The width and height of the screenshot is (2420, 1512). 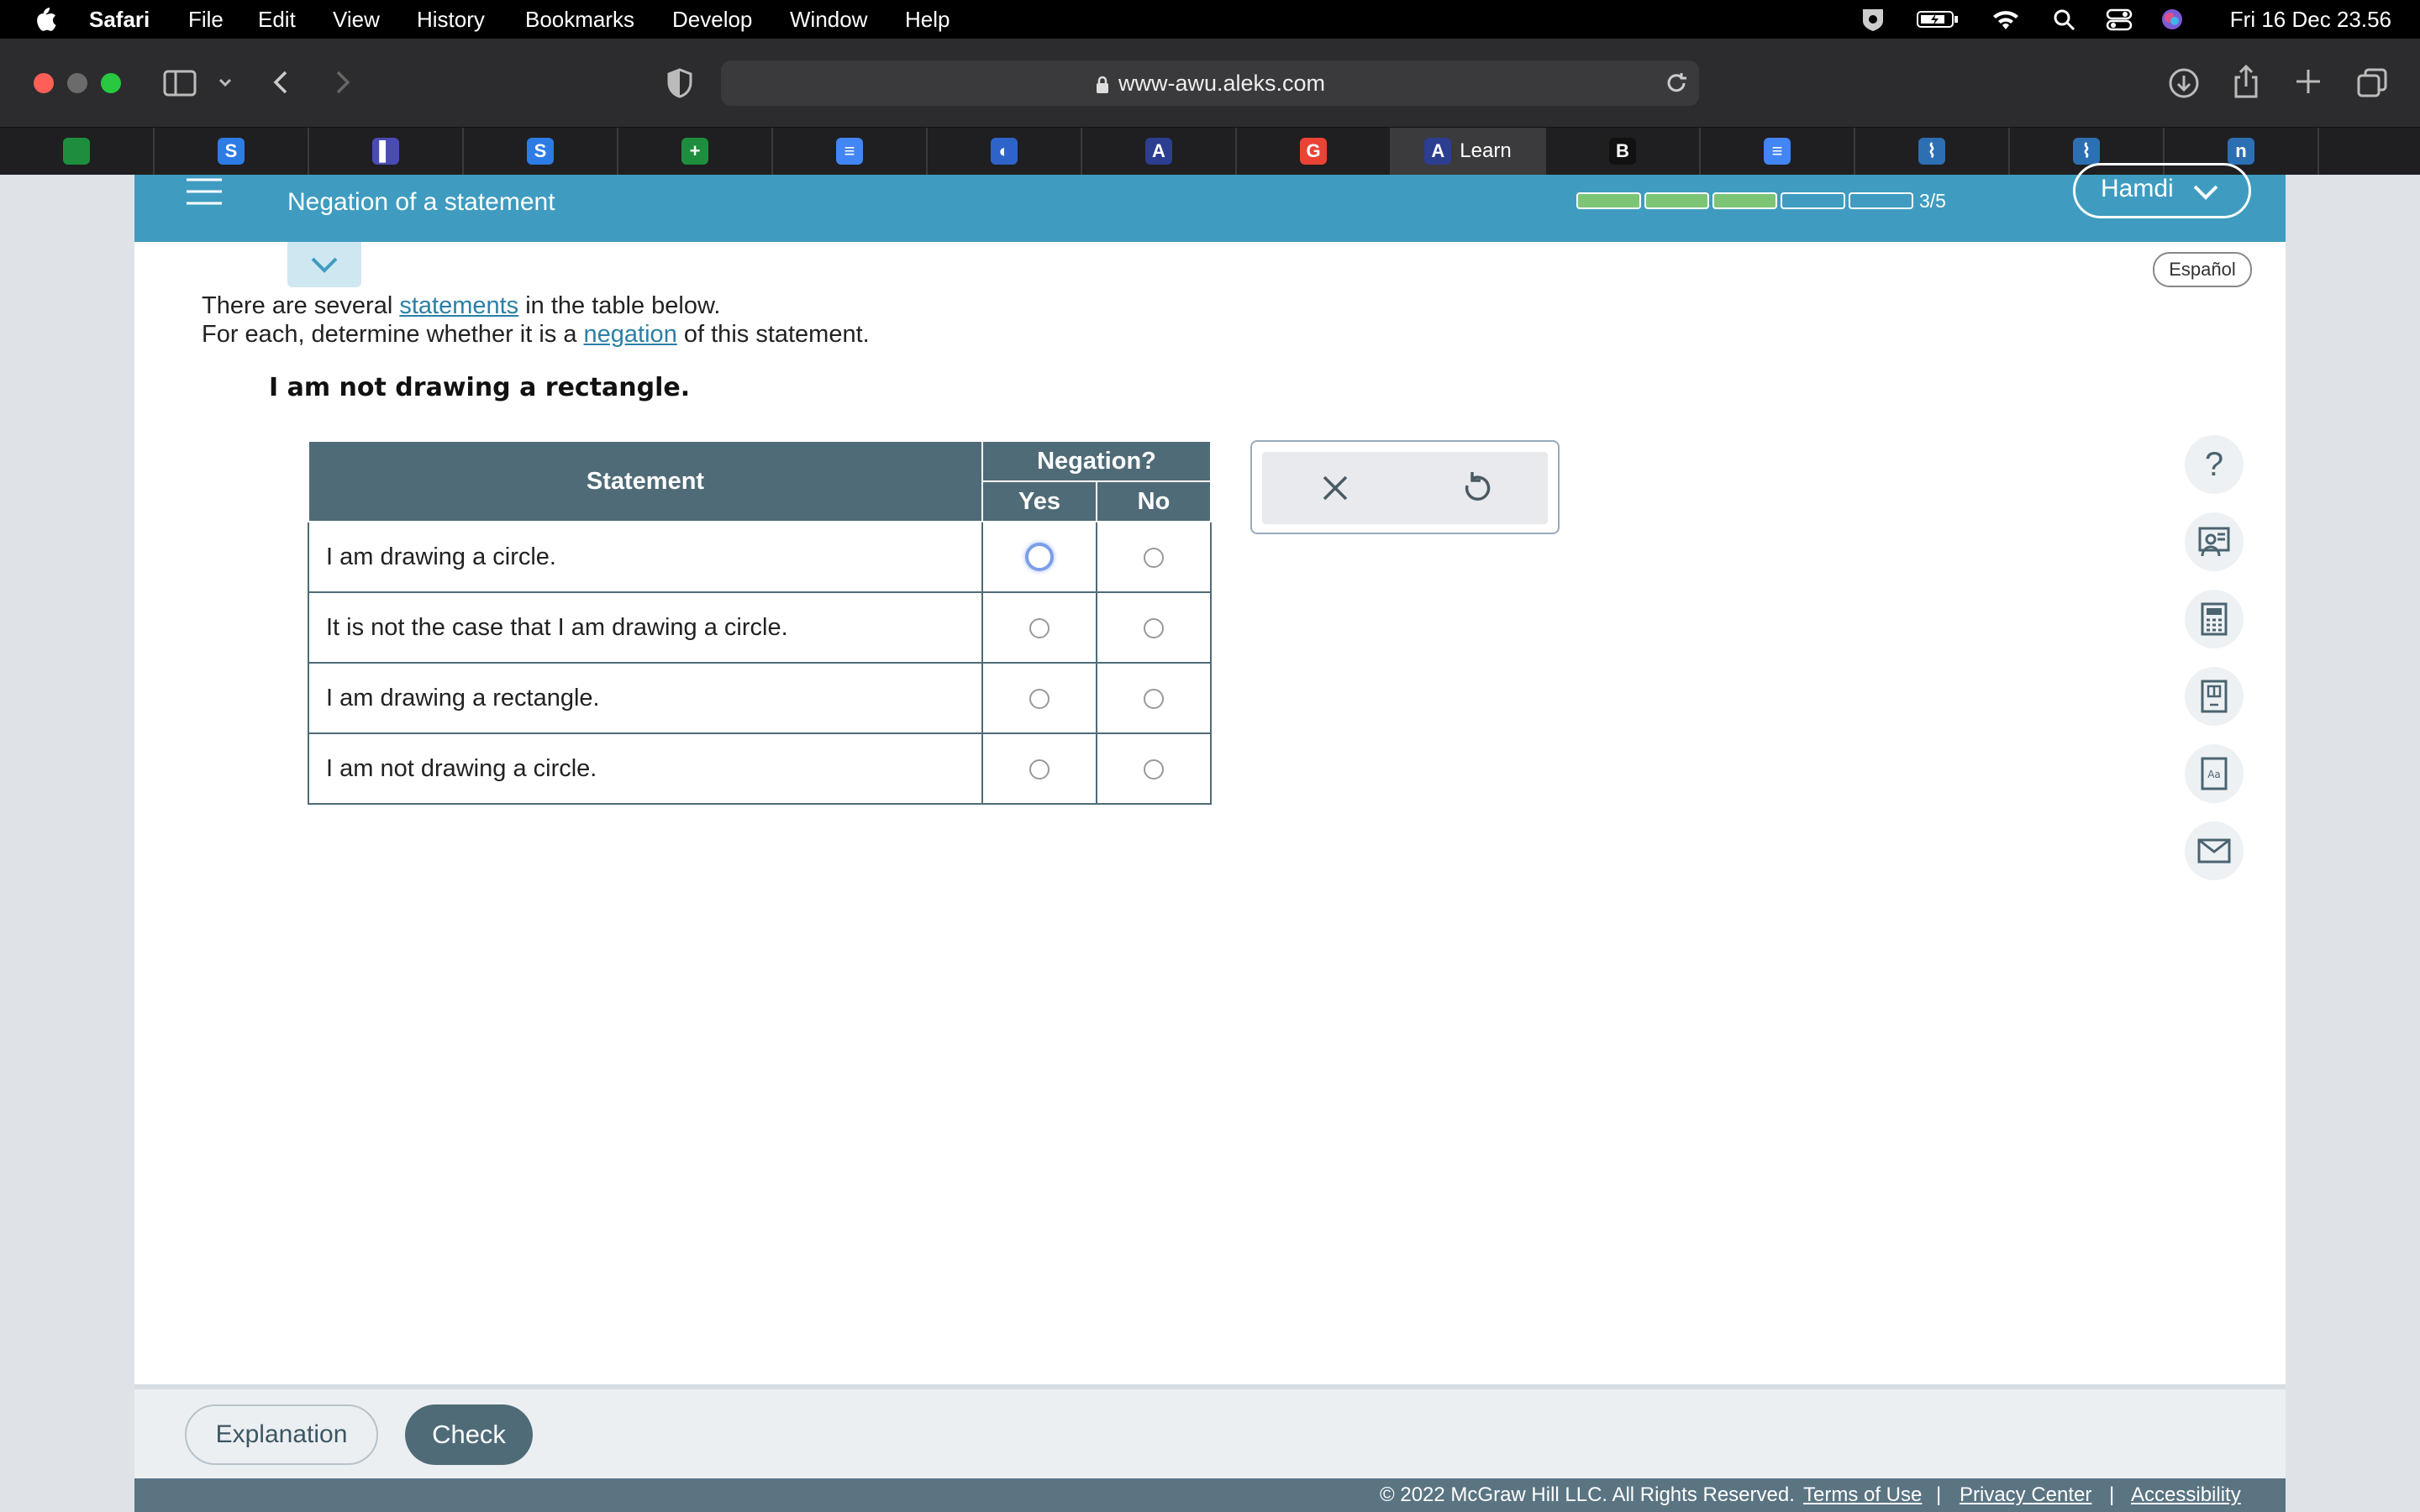 What do you see at coordinates (1315, 151) in the screenshot?
I see `browser-tab: G` at bounding box center [1315, 151].